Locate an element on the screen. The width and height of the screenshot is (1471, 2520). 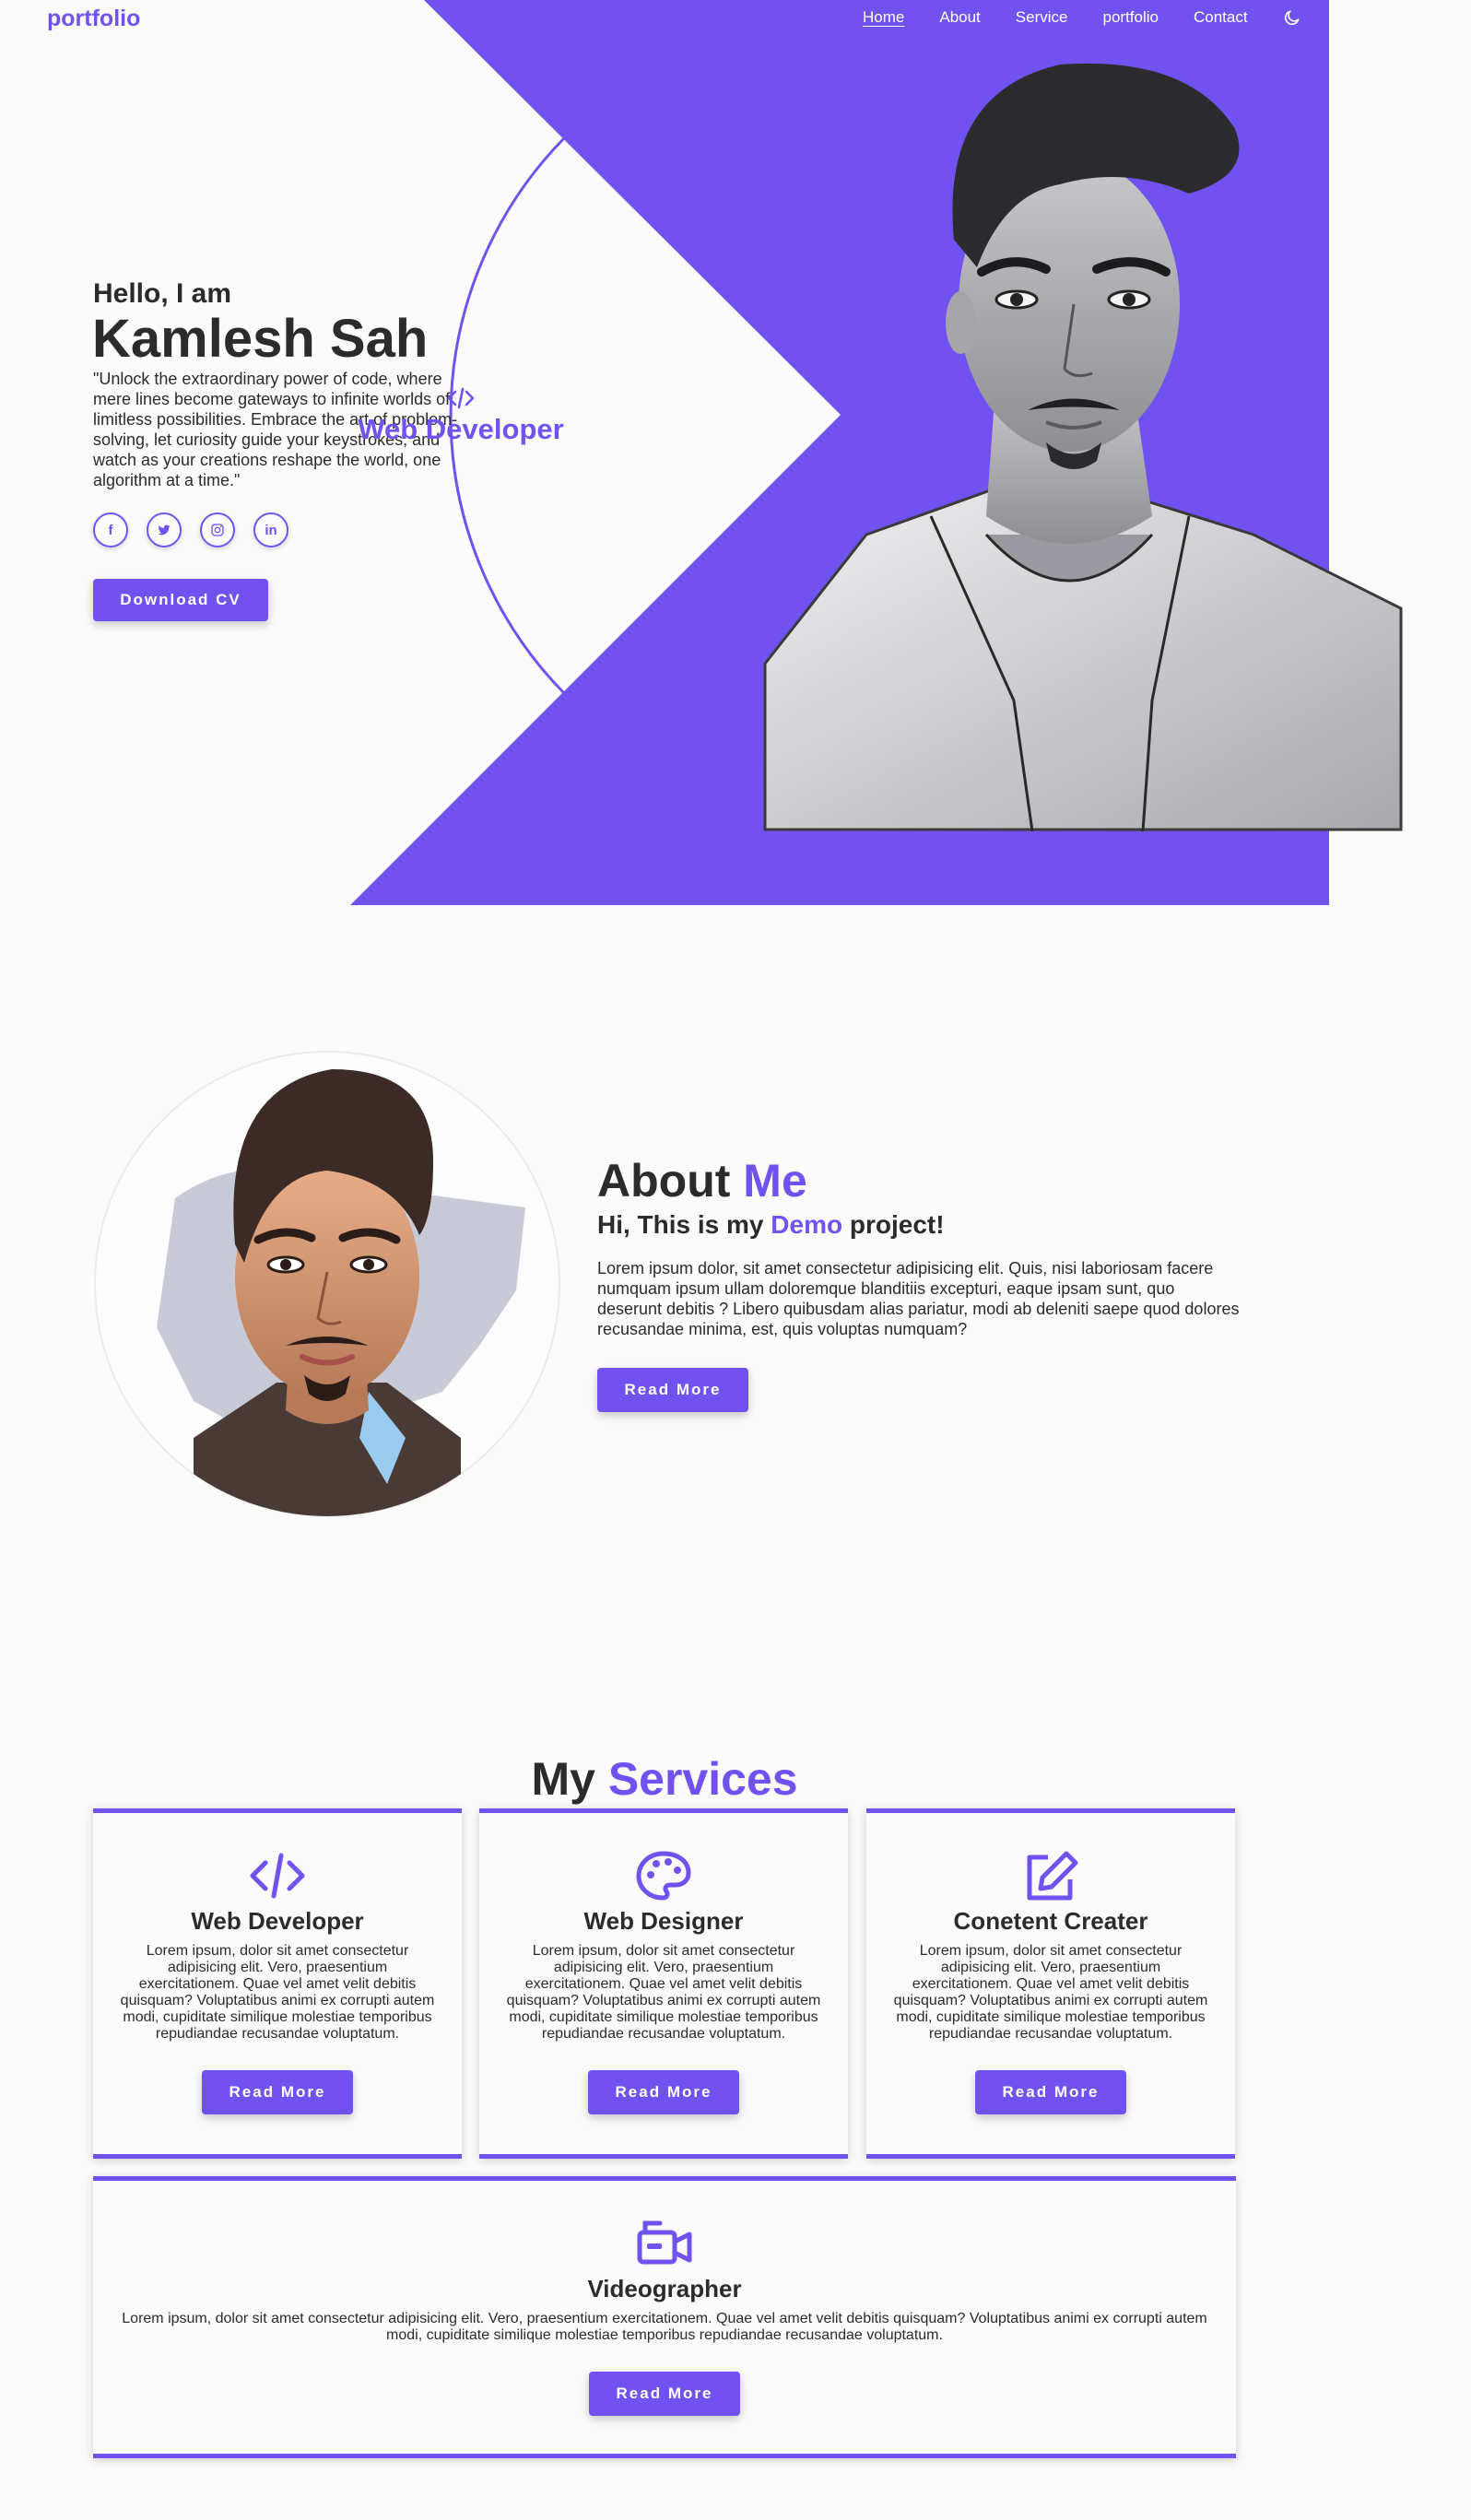
role-title: Web Developer is located at coordinates (461, 429).